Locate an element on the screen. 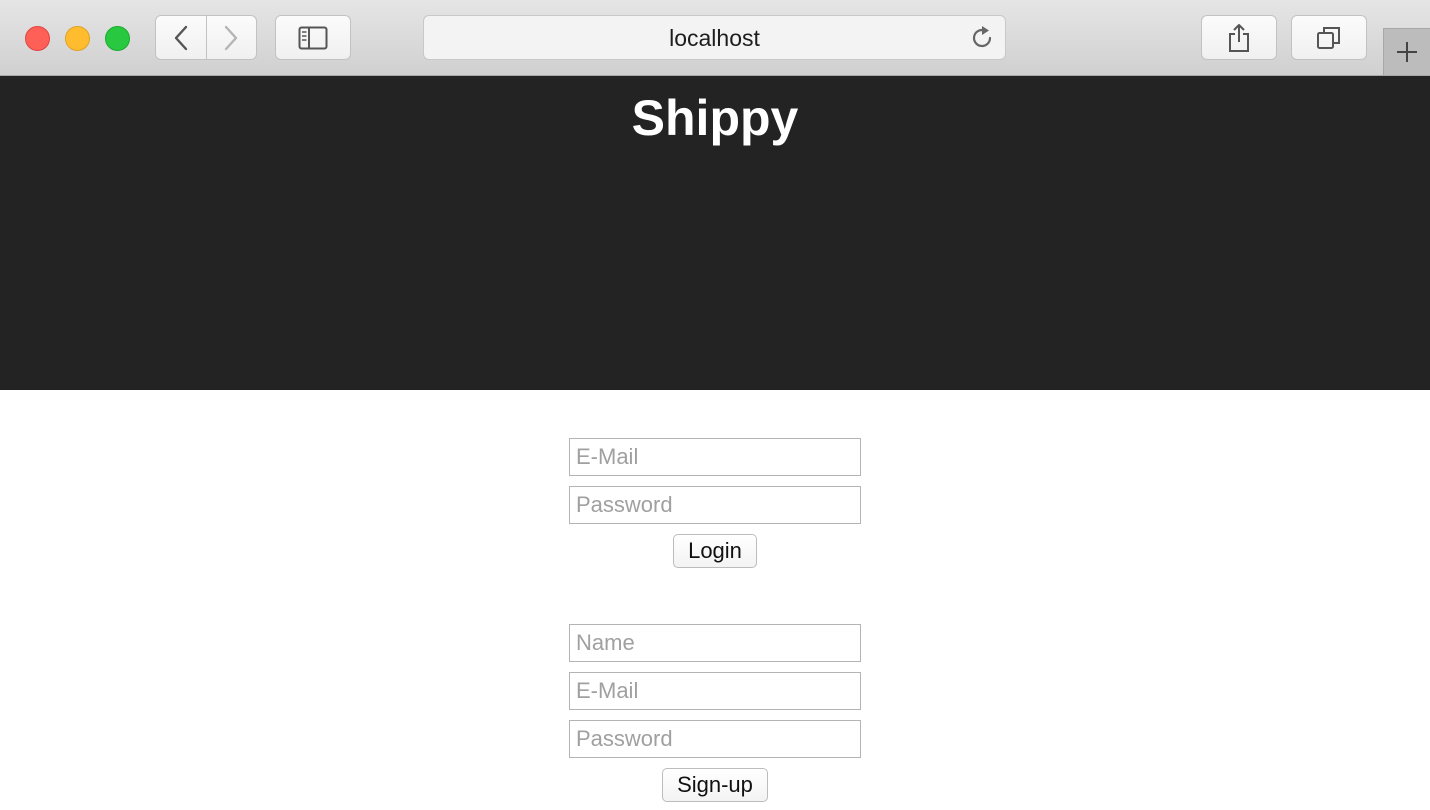 The width and height of the screenshot is (1430, 810). sidebar-icon is located at coordinates (313, 37).